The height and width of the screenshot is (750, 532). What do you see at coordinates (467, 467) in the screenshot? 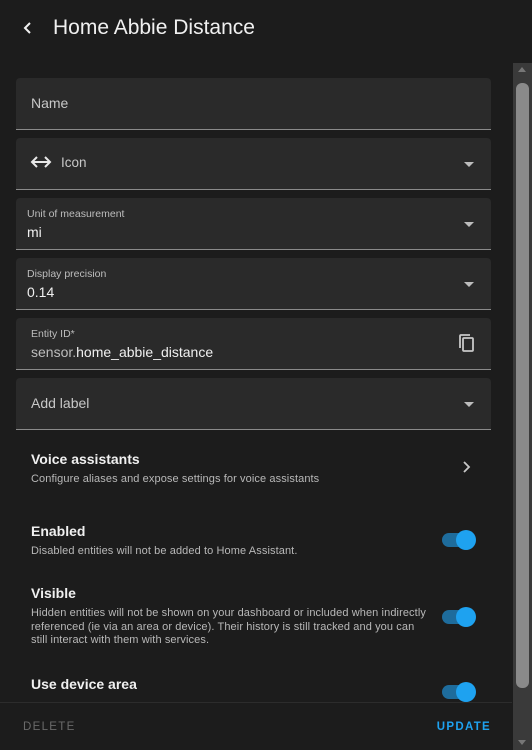
I see `chevron-right-icon` at bounding box center [467, 467].